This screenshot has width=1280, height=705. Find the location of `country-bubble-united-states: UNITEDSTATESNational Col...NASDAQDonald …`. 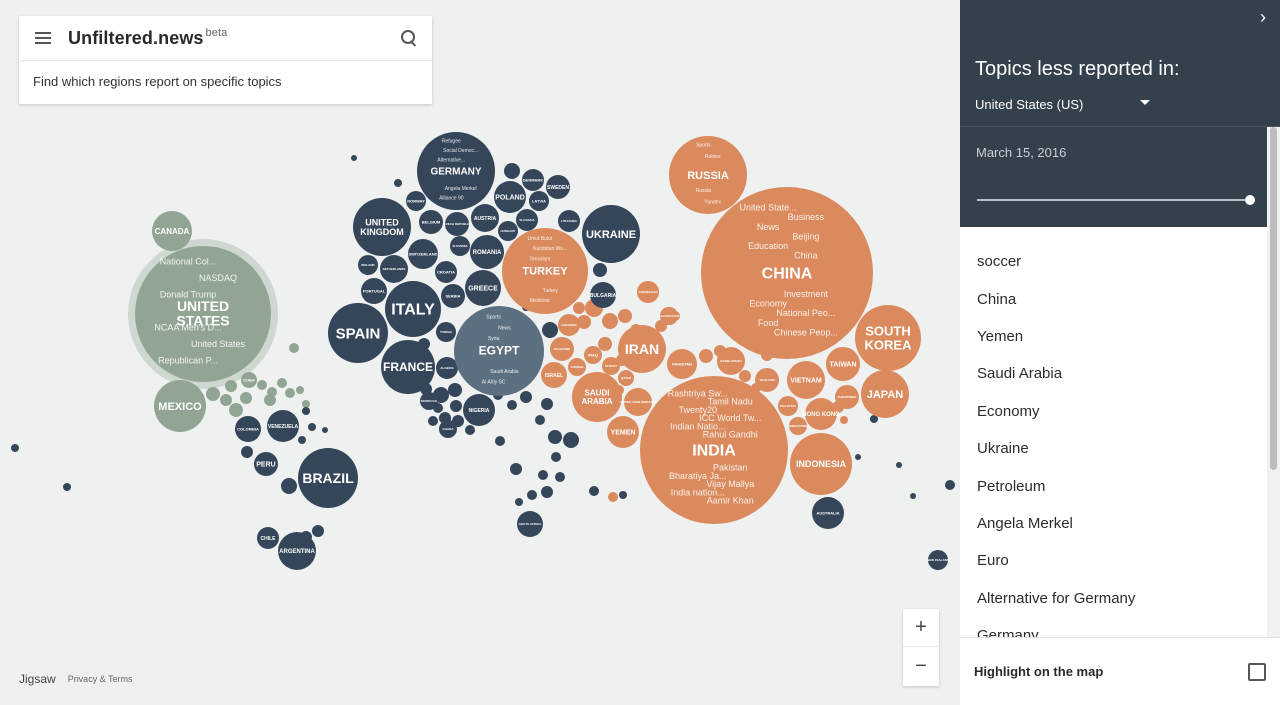

country-bubble-united-states: UNITEDSTATESNational Col...NASDAQDonald … is located at coordinates (203, 314).